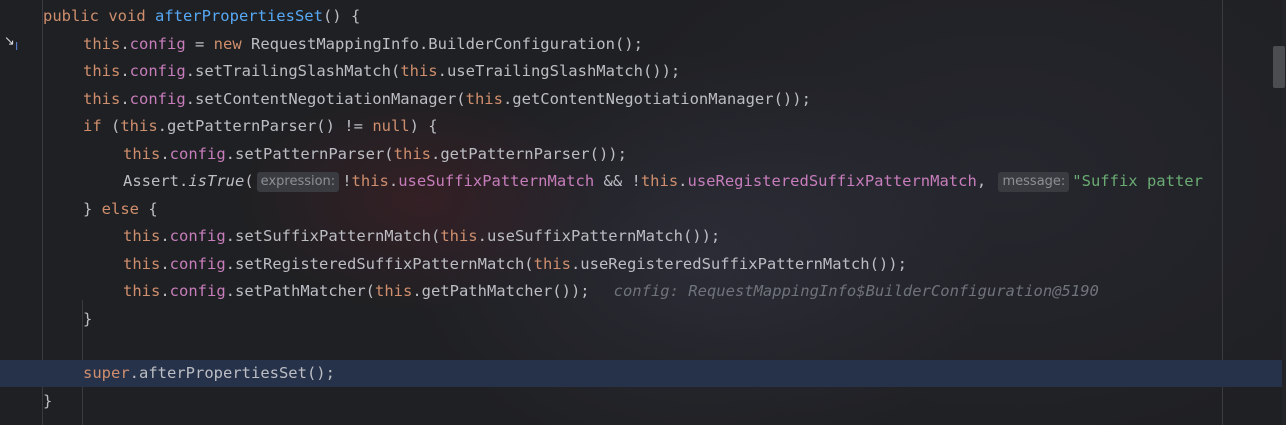 The width and height of the screenshot is (1286, 425). Describe the element at coordinates (1034, 182) in the screenshot. I see `parameter-hint-message: message:` at that location.